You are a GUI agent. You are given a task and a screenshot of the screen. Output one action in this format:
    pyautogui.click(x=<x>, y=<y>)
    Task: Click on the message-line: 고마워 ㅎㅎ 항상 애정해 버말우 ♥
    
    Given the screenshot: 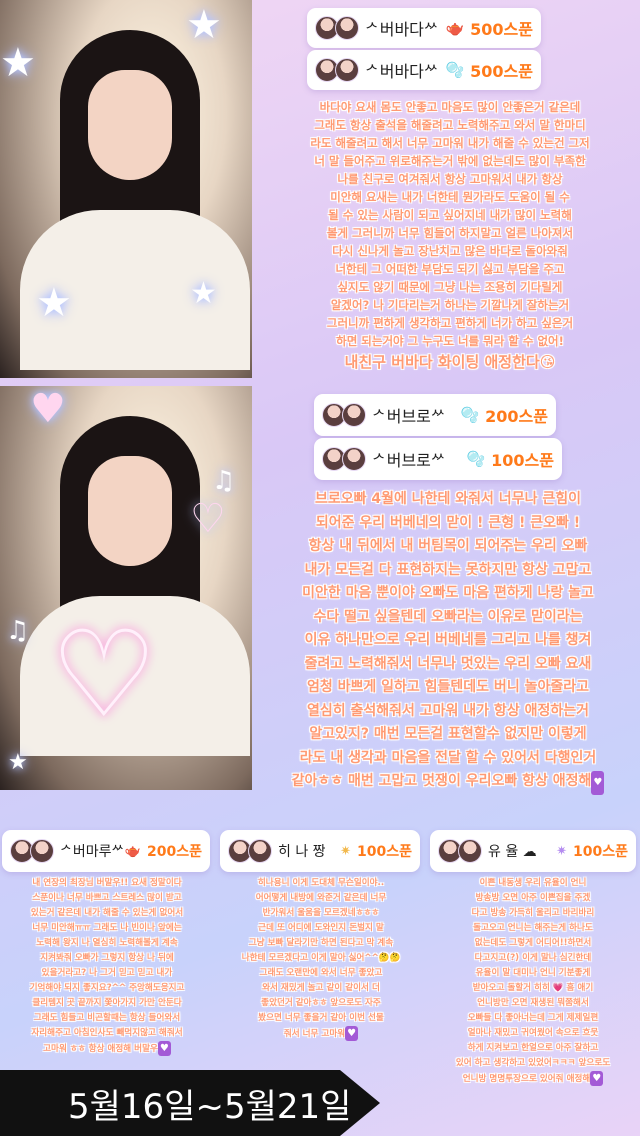 What is the action you would take?
    pyautogui.click(x=107, y=1049)
    